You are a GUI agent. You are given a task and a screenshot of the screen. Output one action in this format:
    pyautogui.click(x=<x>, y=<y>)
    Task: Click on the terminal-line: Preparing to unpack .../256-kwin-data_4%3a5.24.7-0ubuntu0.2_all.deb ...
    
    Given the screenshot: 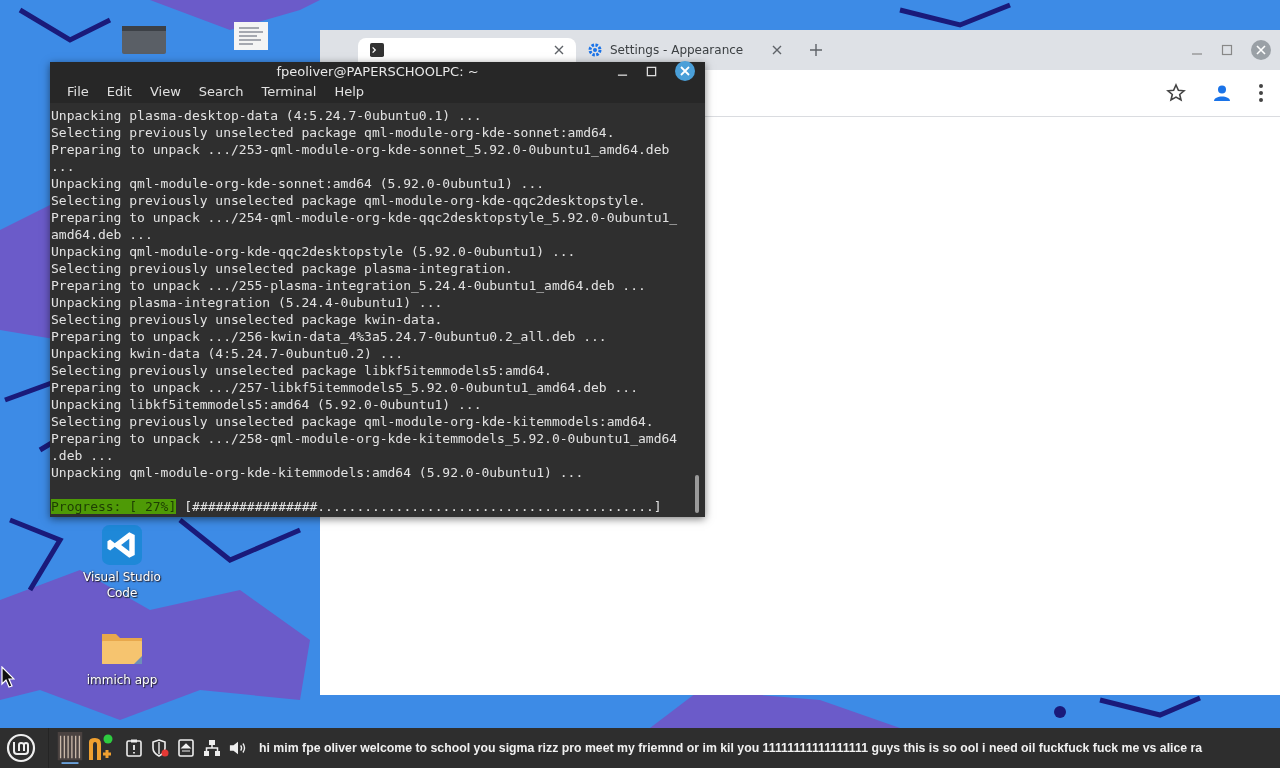 What is the action you would take?
    pyautogui.click(x=329, y=336)
    